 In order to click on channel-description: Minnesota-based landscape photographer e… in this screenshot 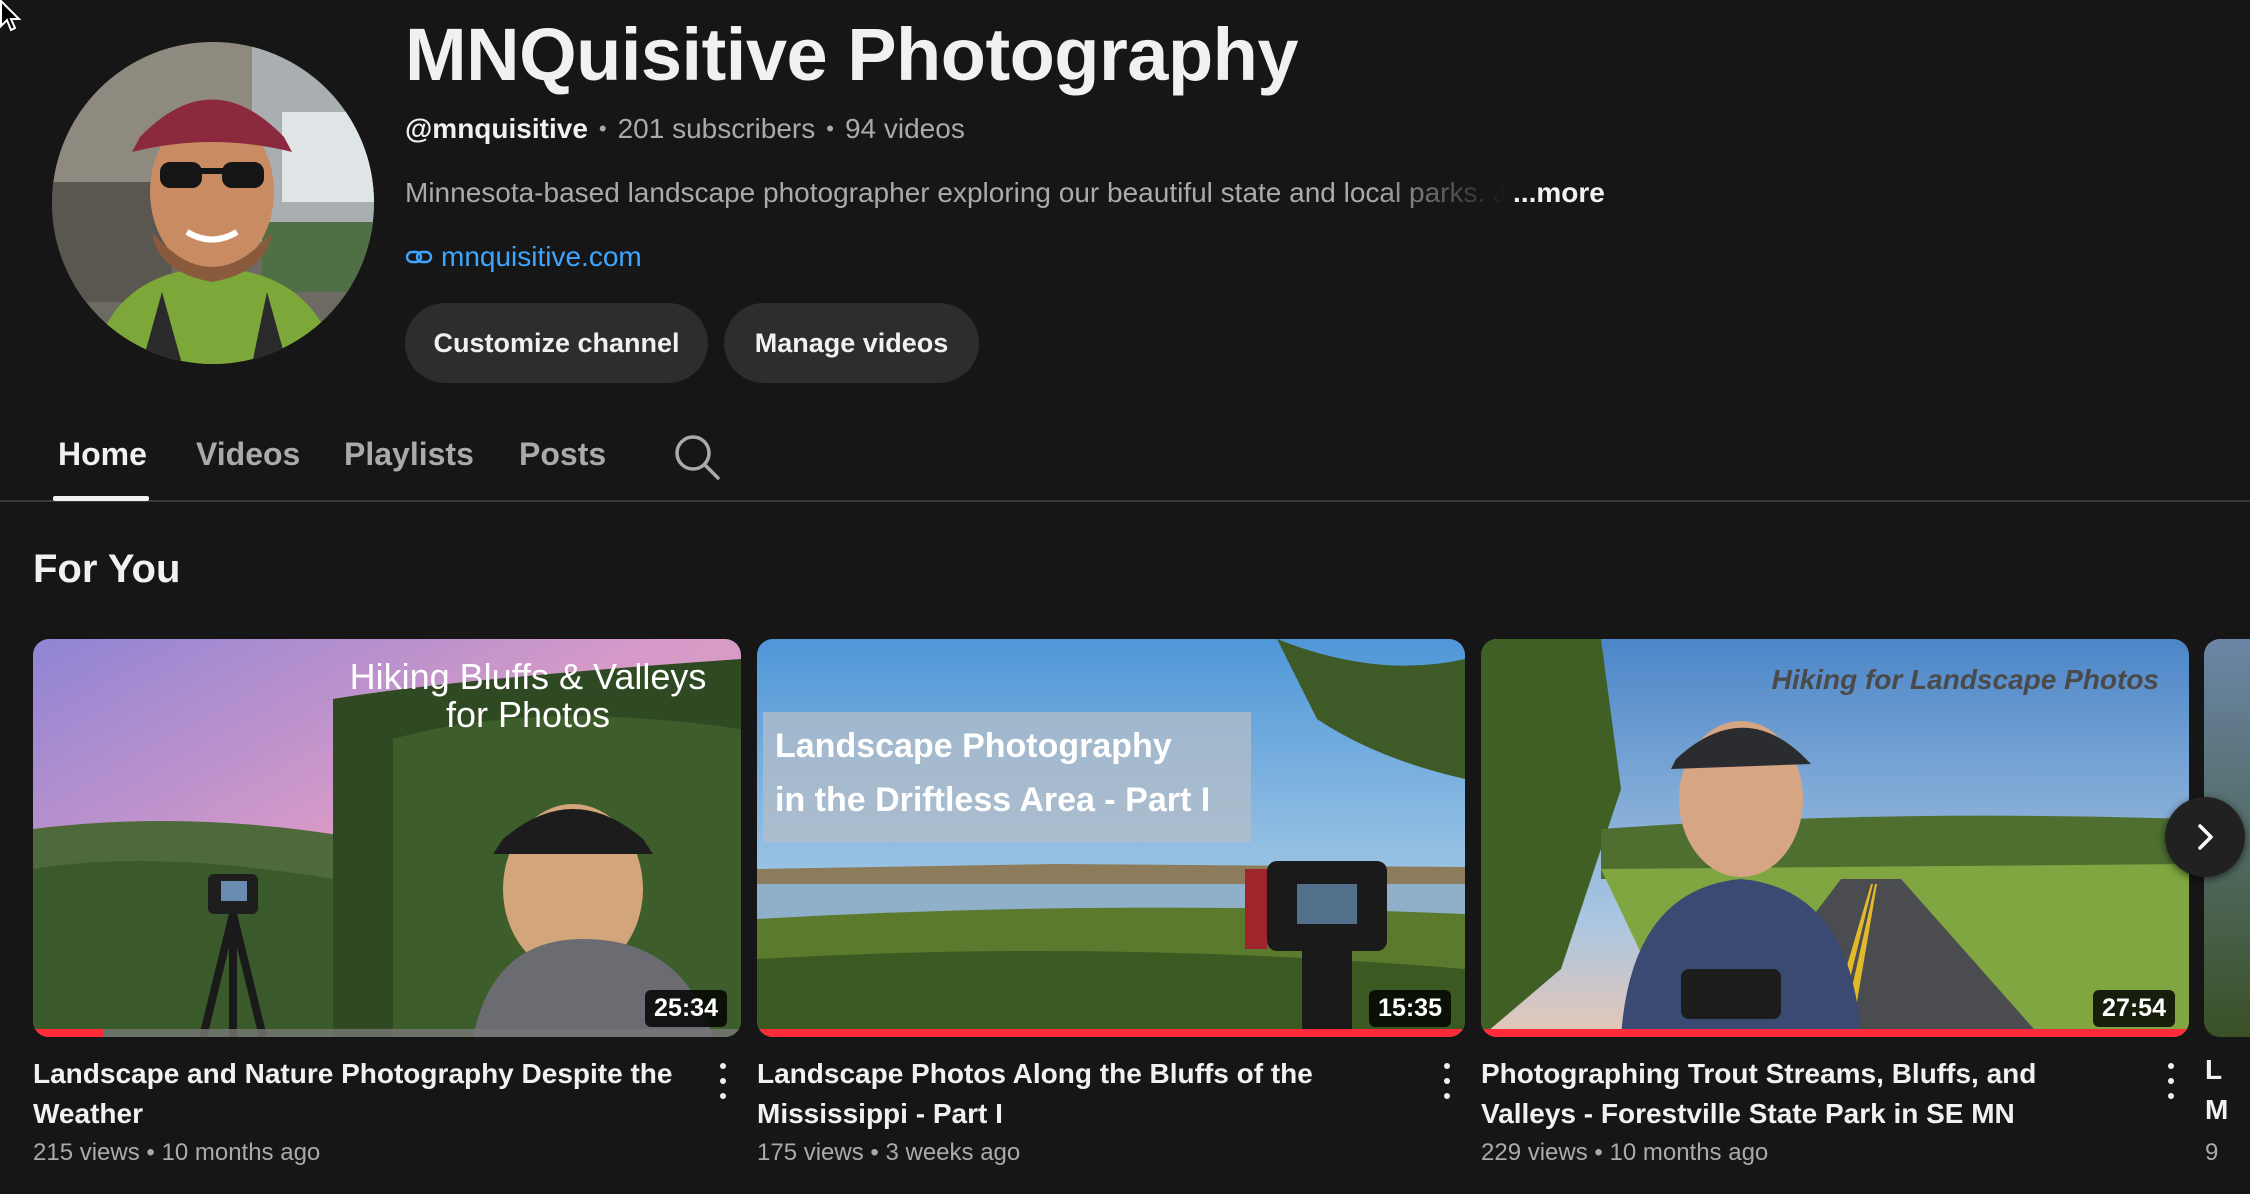, I will do `click(1005, 193)`.